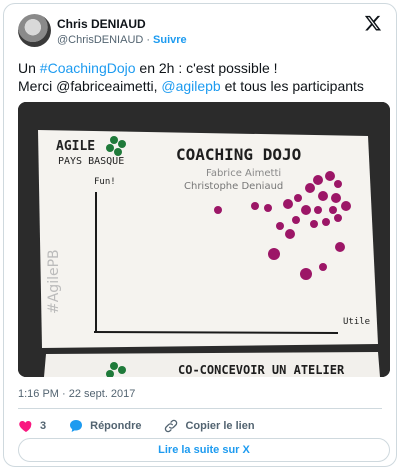 This screenshot has height=471, width=400. What do you see at coordinates (220, 426) in the screenshot?
I see `copy-link-label: Copier le lien` at bounding box center [220, 426].